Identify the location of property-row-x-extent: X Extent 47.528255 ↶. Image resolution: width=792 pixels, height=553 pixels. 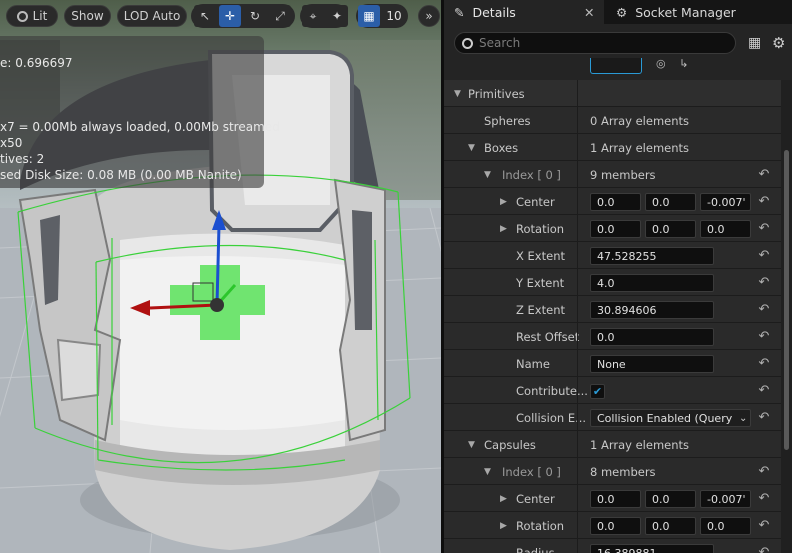
(612, 255).